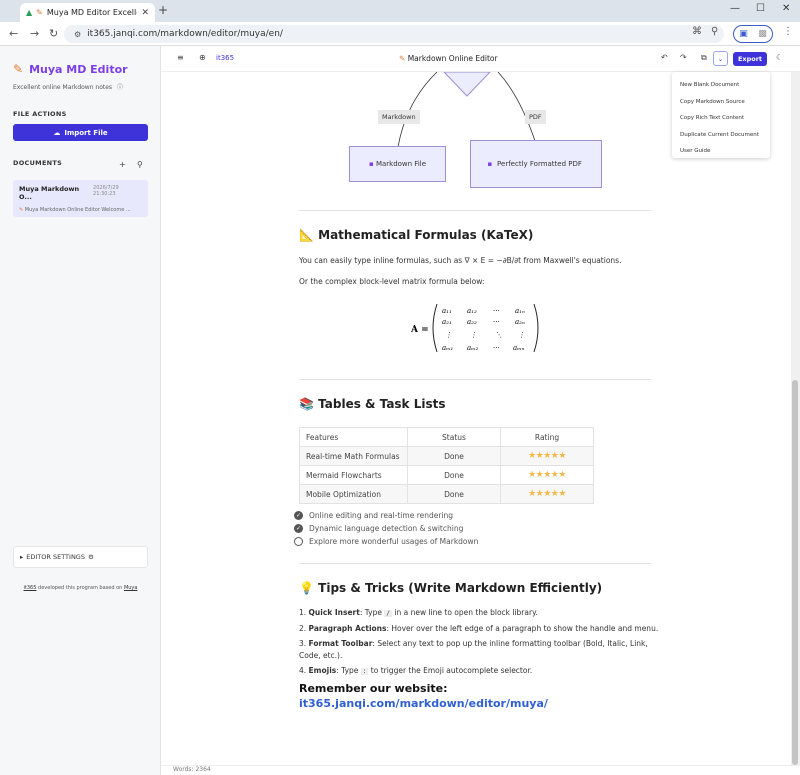 The width and height of the screenshot is (800, 775). What do you see at coordinates (779, 57) in the screenshot?
I see `theme-toggle-icon: ☾` at bounding box center [779, 57].